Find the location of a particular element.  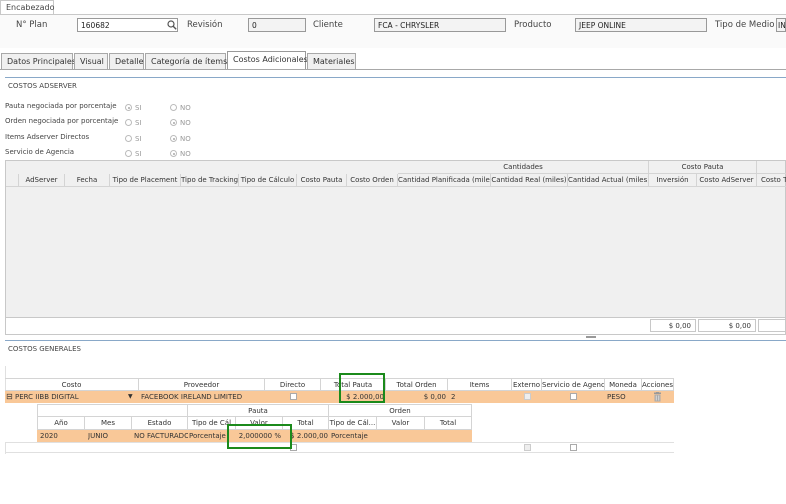

row-items: 2 is located at coordinates (453, 397).